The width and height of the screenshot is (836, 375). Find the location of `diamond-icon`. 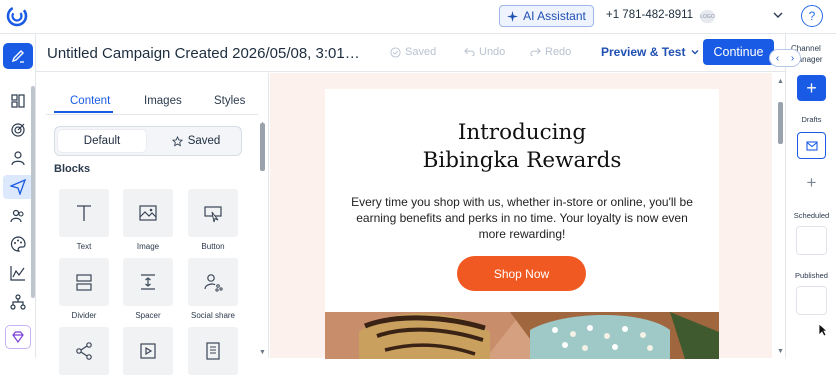

diamond-icon is located at coordinates (18, 337).